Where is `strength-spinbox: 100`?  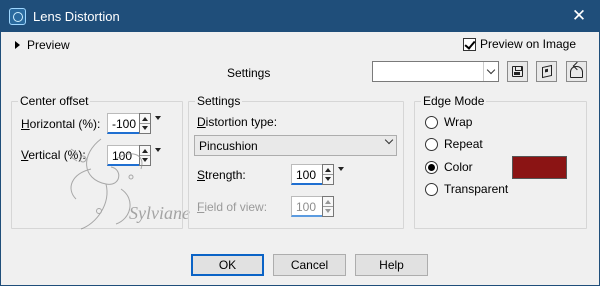 strength-spinbox: 100 is located at coordinates (317, 174).